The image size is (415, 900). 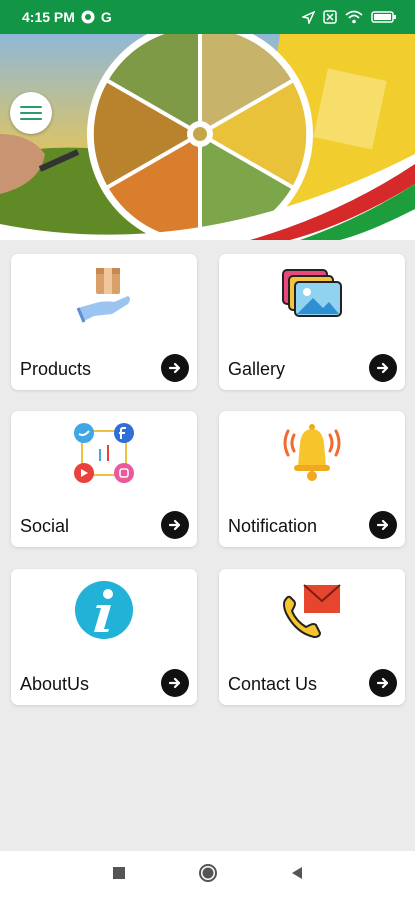 I want to click on location-arrow-icon, so click(x=308, y=17).